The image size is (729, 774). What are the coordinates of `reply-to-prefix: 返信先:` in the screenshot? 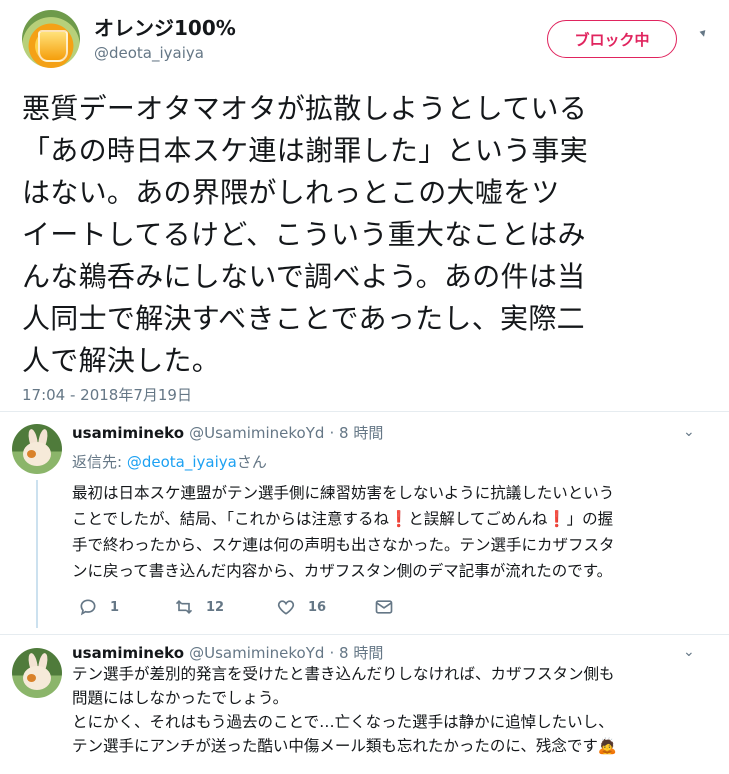 It's located at (99, 462).